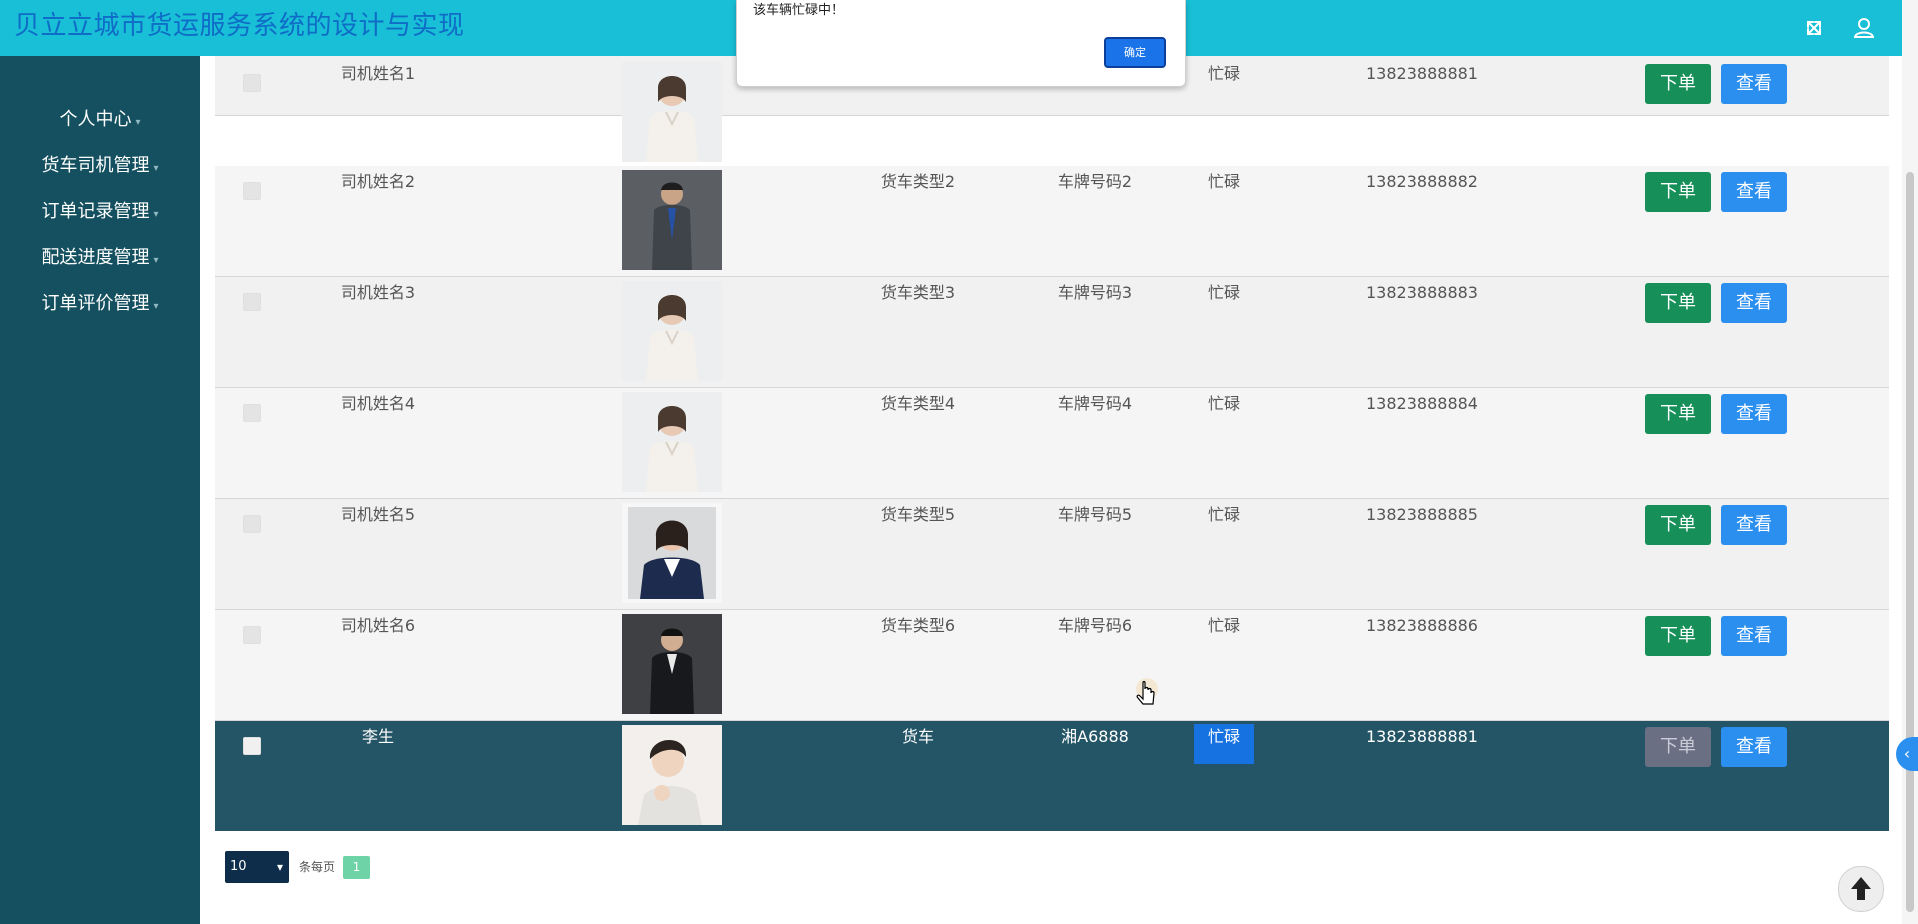 This screenshot has width=1918, height=924. I want to click on truck-type: 货车类型3, so click(918, 292).